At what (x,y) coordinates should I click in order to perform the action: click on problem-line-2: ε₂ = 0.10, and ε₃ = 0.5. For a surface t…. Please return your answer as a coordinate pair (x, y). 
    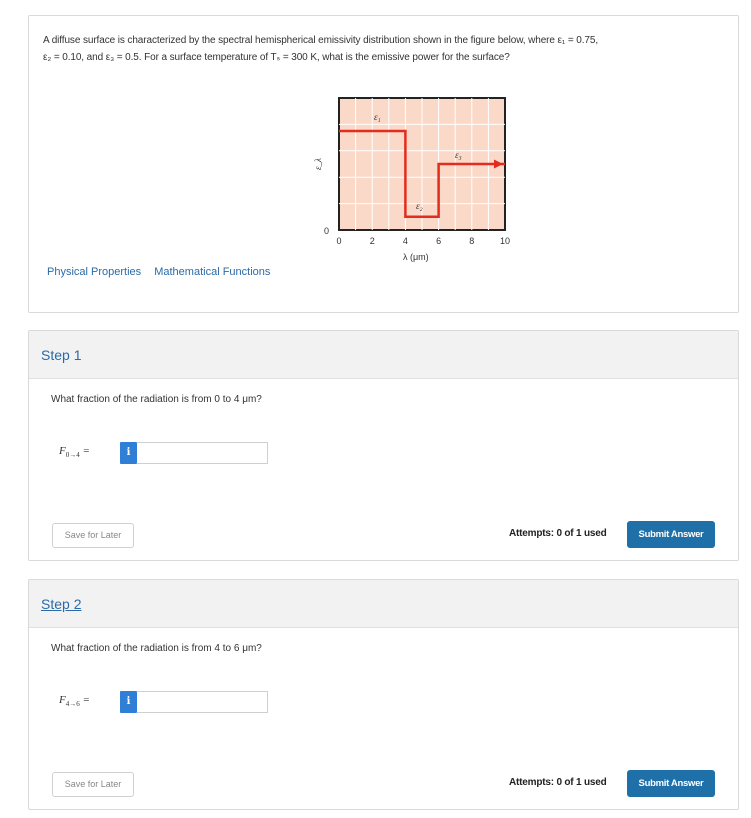
    Looking at the image, I should click on (276, 57).